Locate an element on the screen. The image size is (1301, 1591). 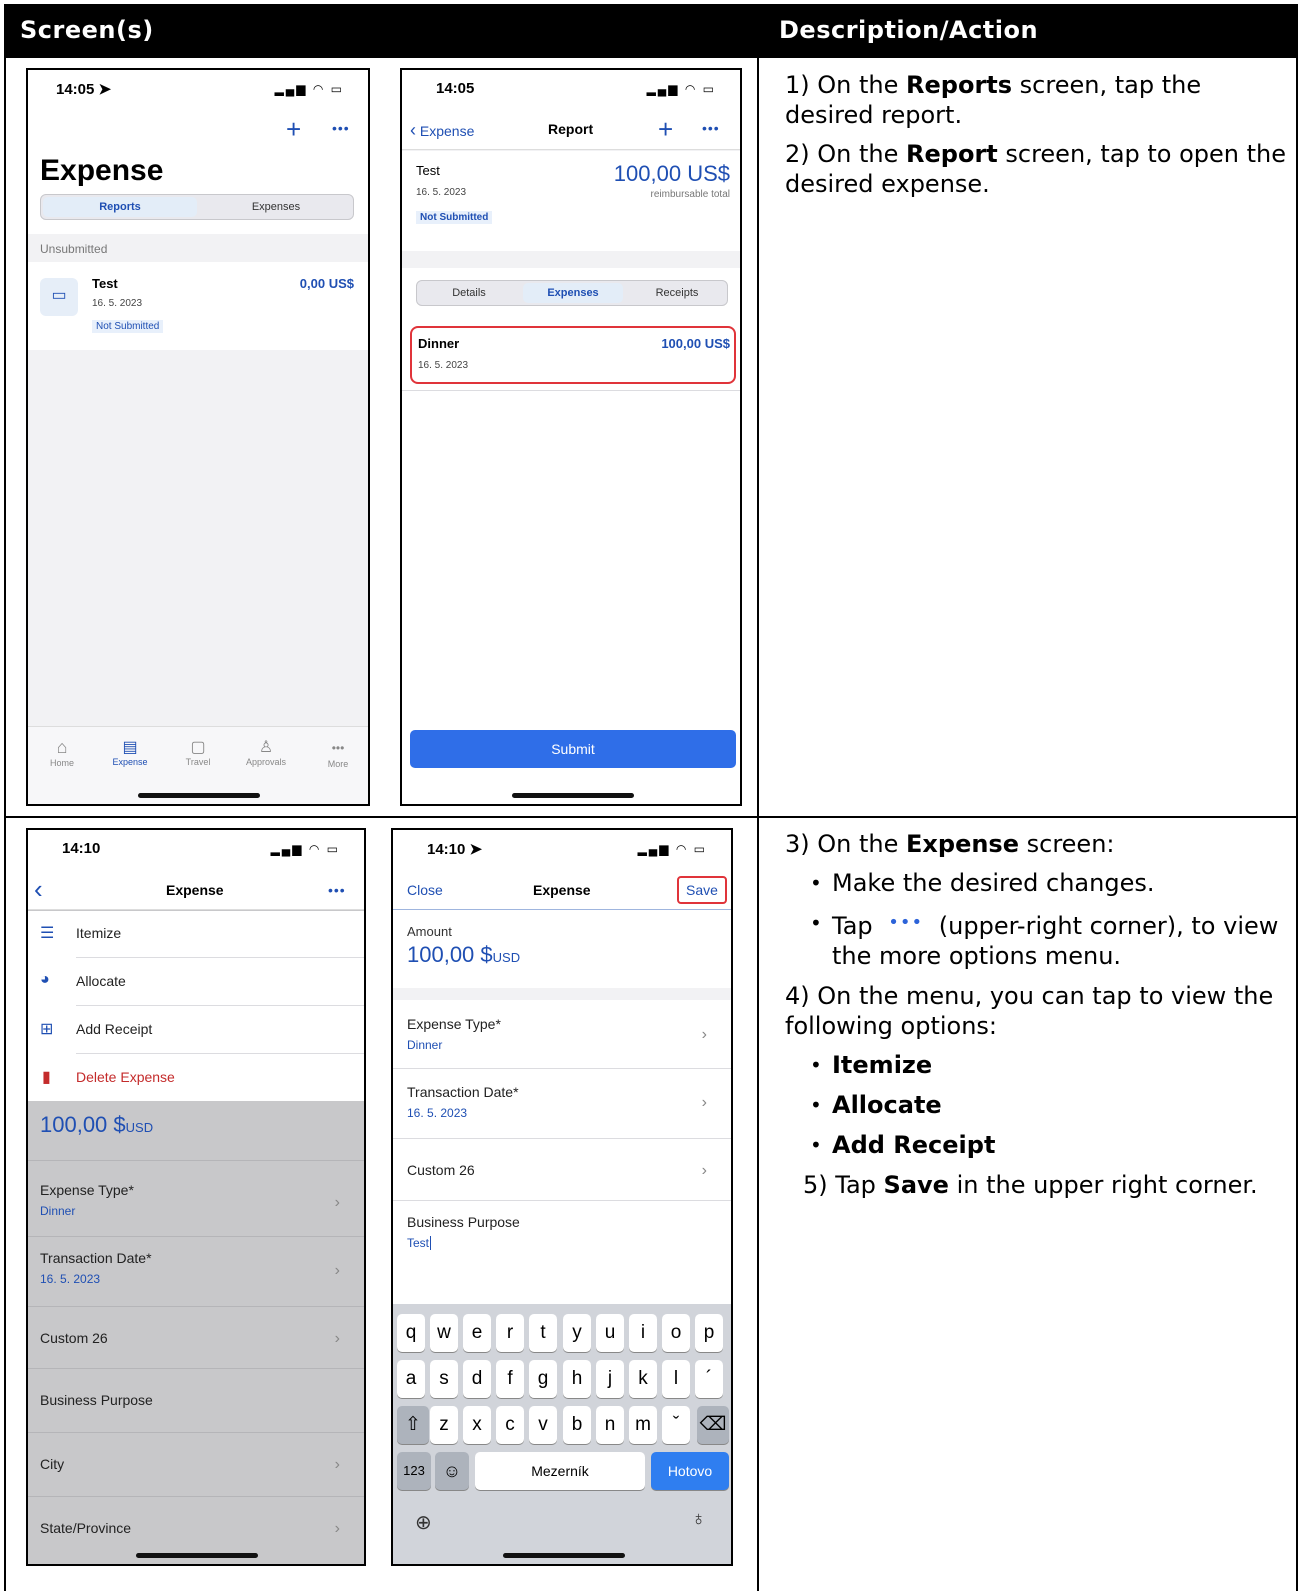
key-123: 123 is located at coordinates (414, 1471).